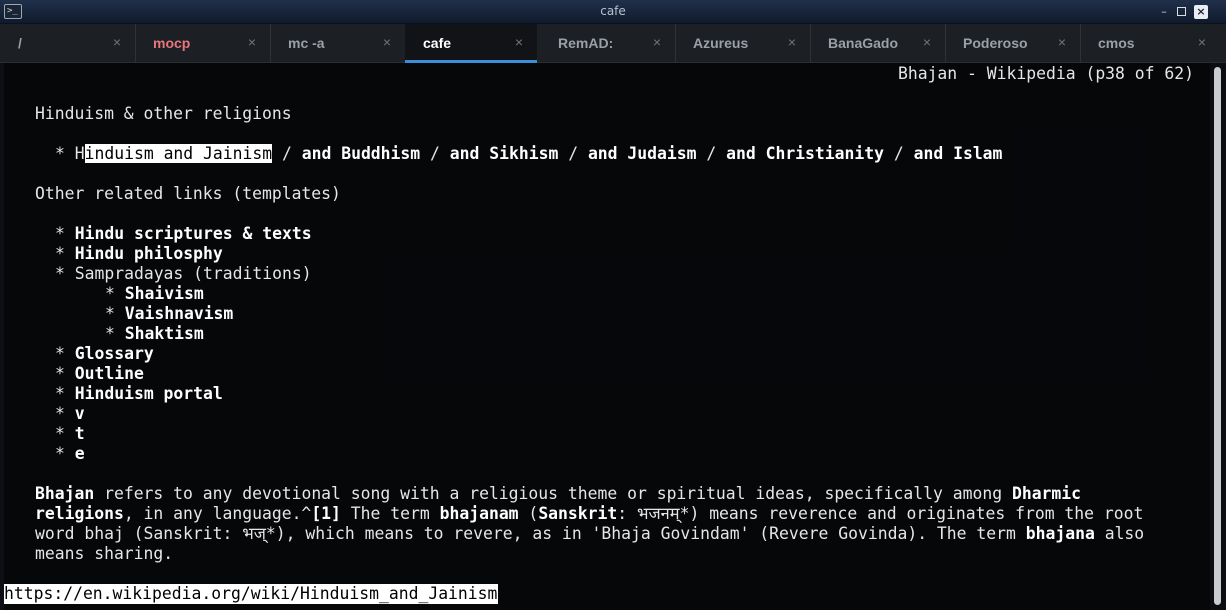 The width and height of the screenshot is (1226, 610). I want to click on window-title: cafe, so click(613, 11).